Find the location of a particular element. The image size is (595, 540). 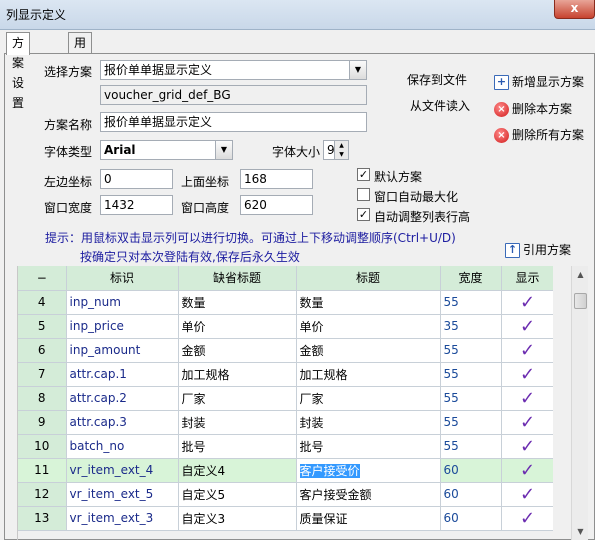

row-id-cell: attr.cap.2 is located at coordinates (122, 398).